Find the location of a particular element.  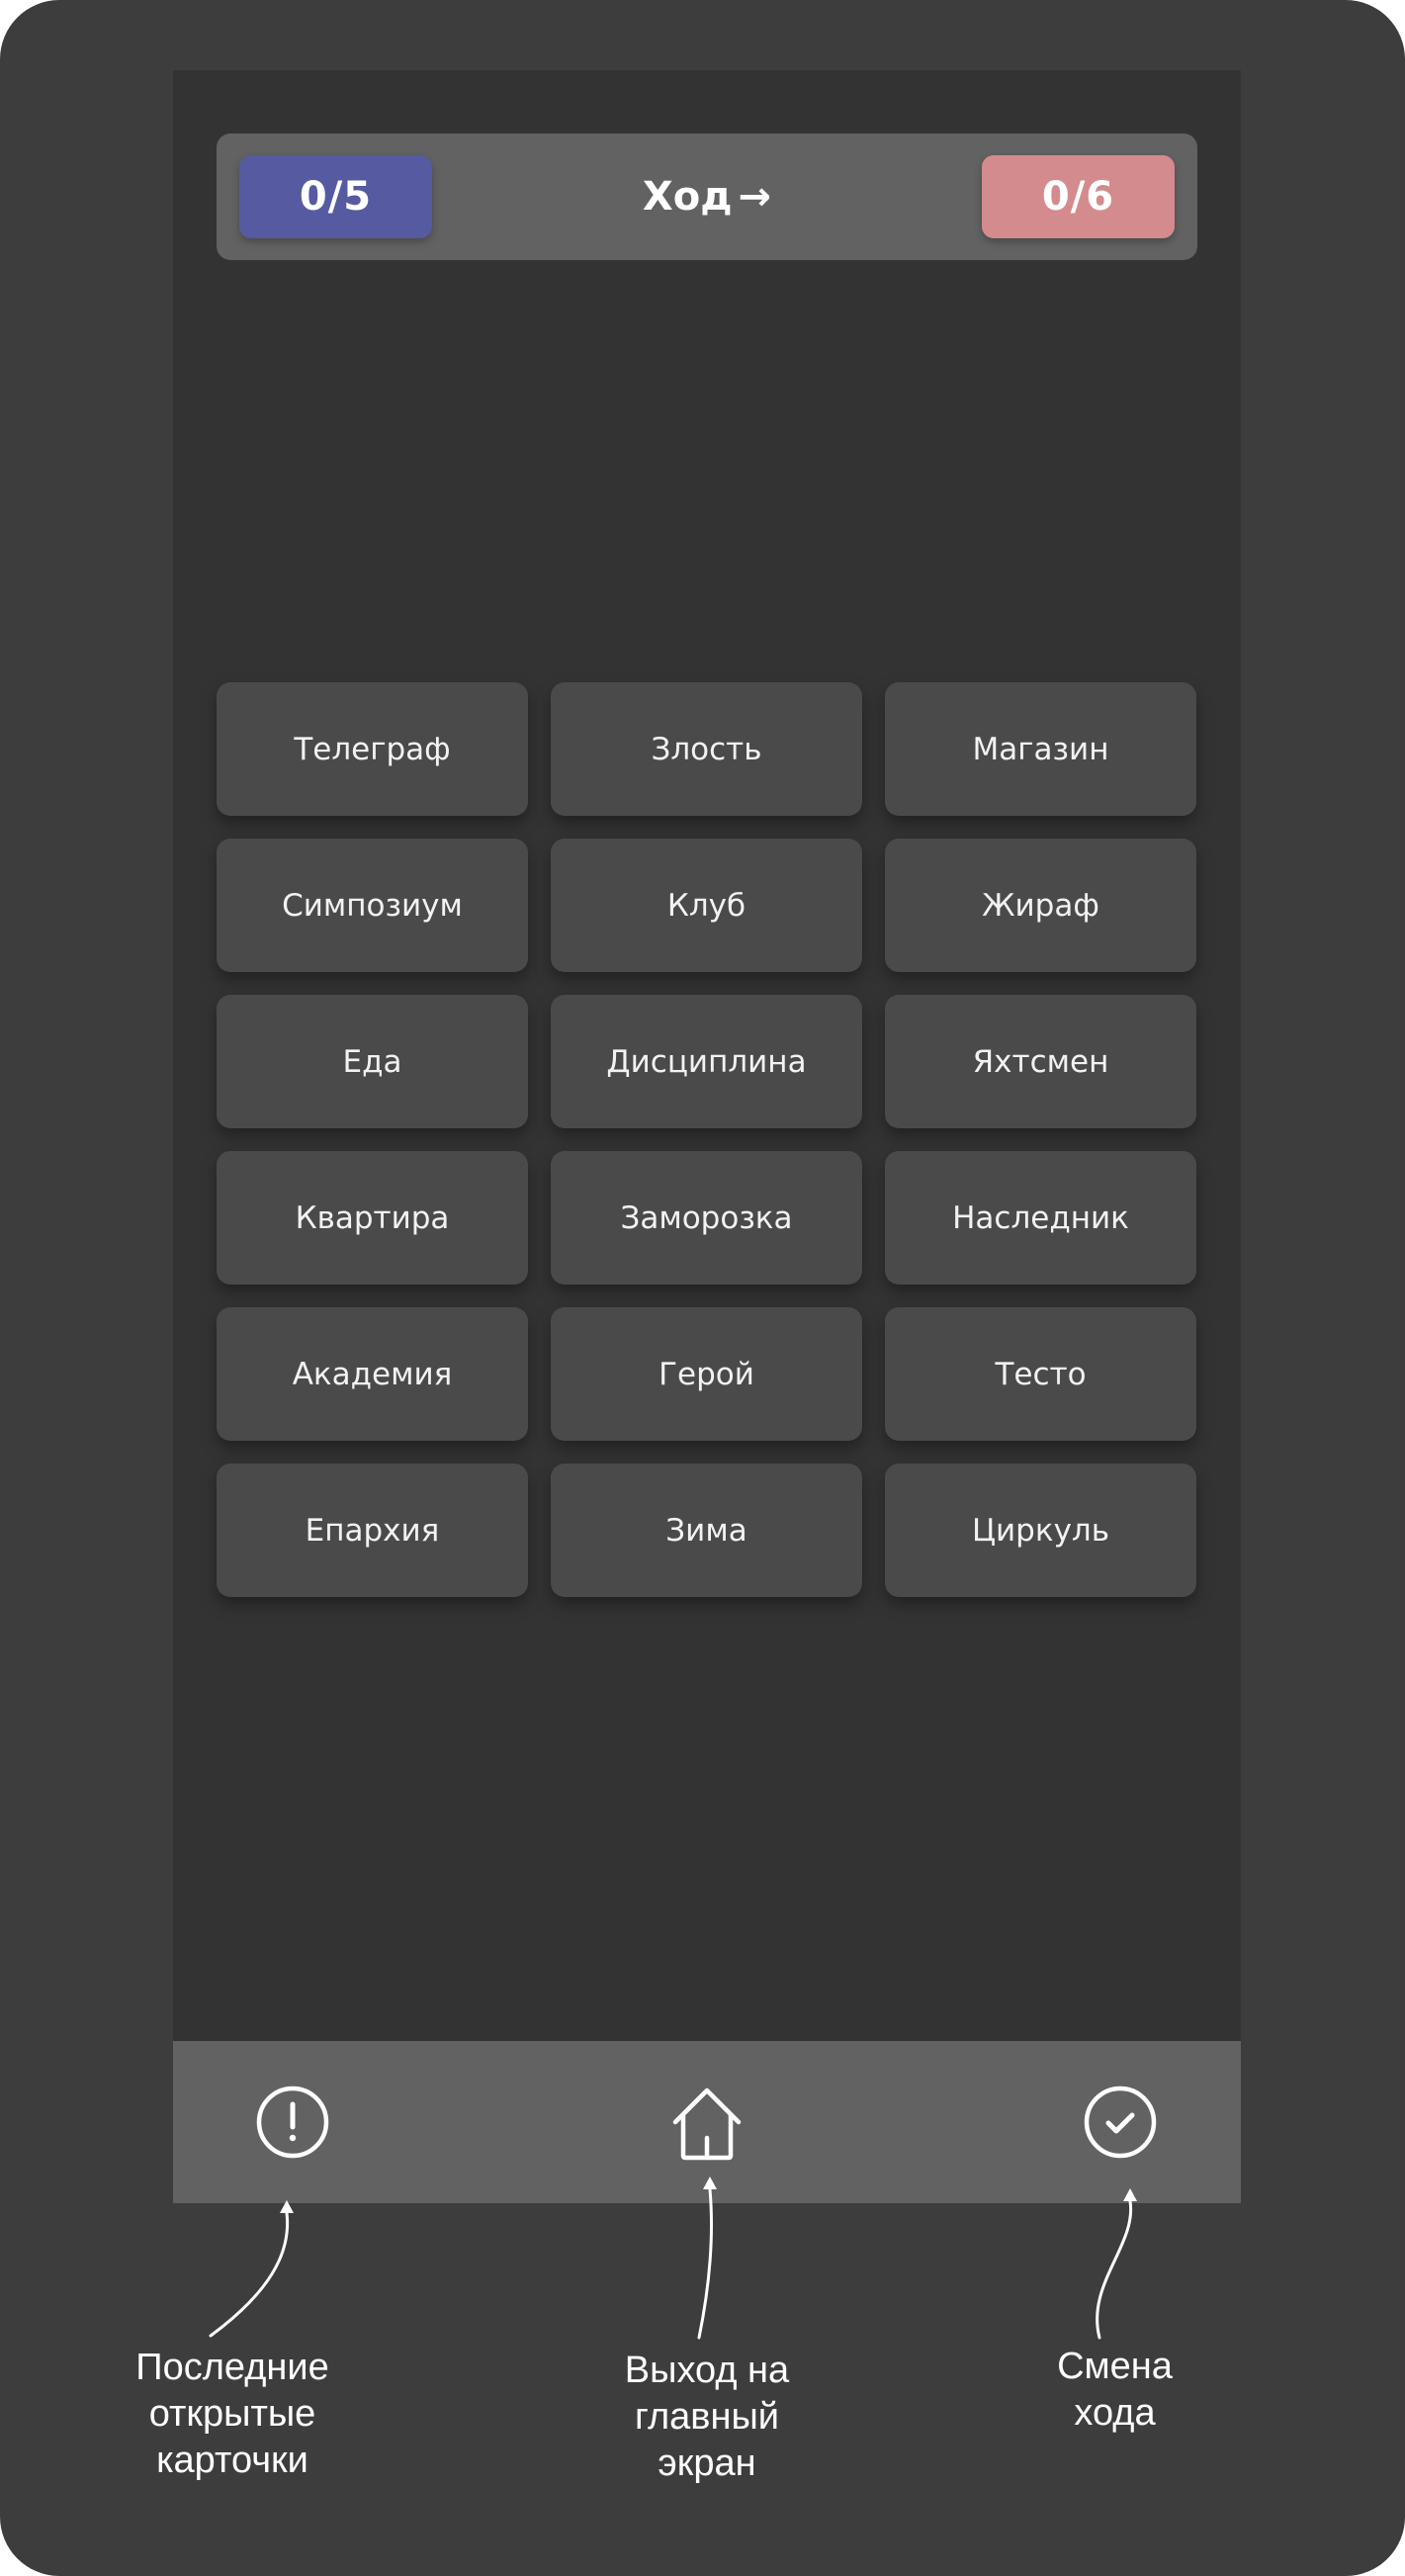

word-card: Академия is located at coordinates (372, 1374).